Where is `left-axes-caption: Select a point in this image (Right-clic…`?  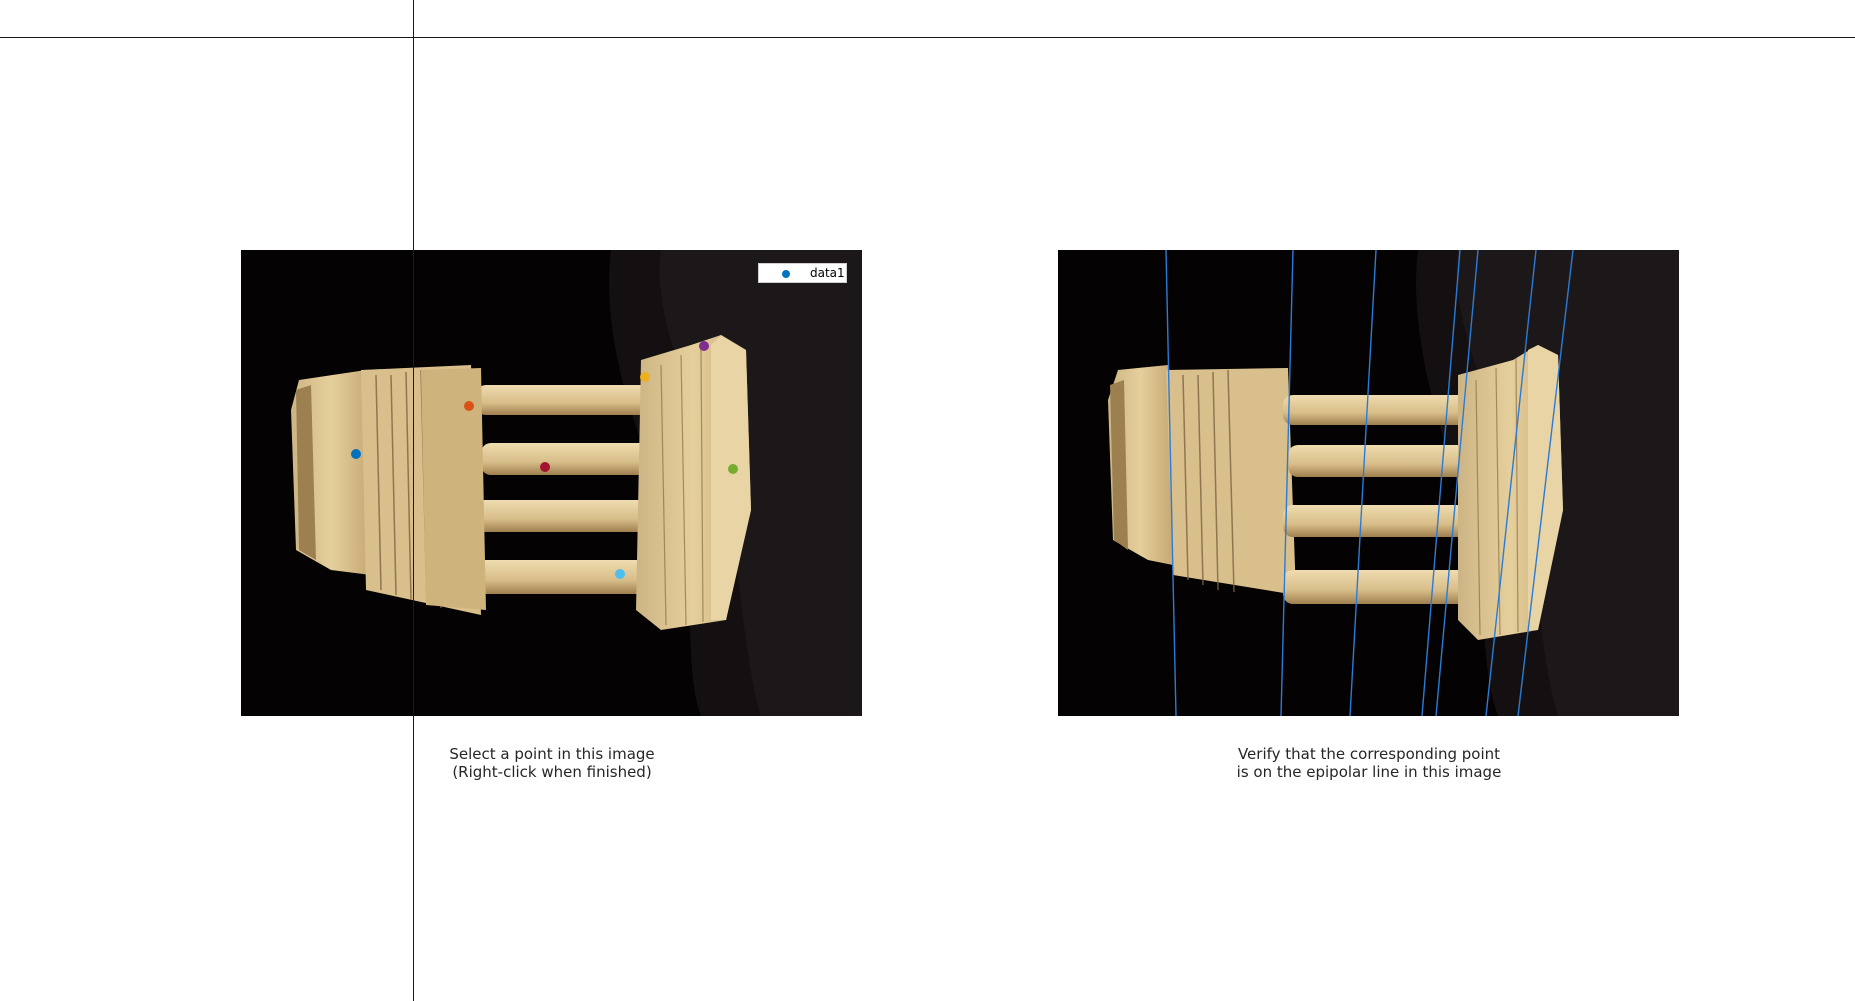 left-axes-caption: Select a point in this image (Right-clic… is located at coordinates (552, 763).